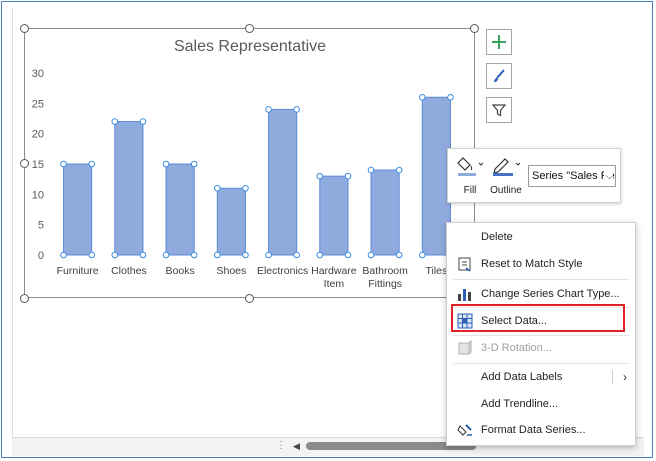  Describe the element at coordinates (24, 28) in the screenshot. I see `resize-handle-top-left` at that location.